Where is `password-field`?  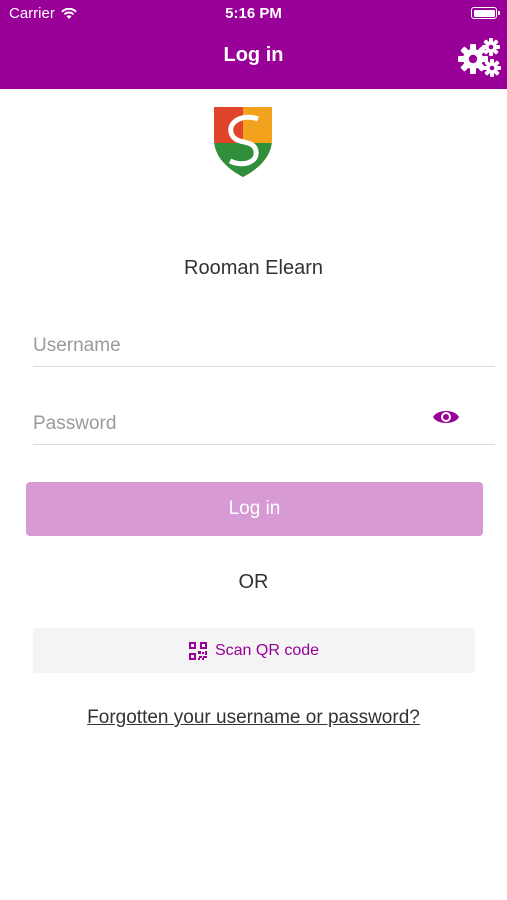 password-field is located at coordinates (264, 424).